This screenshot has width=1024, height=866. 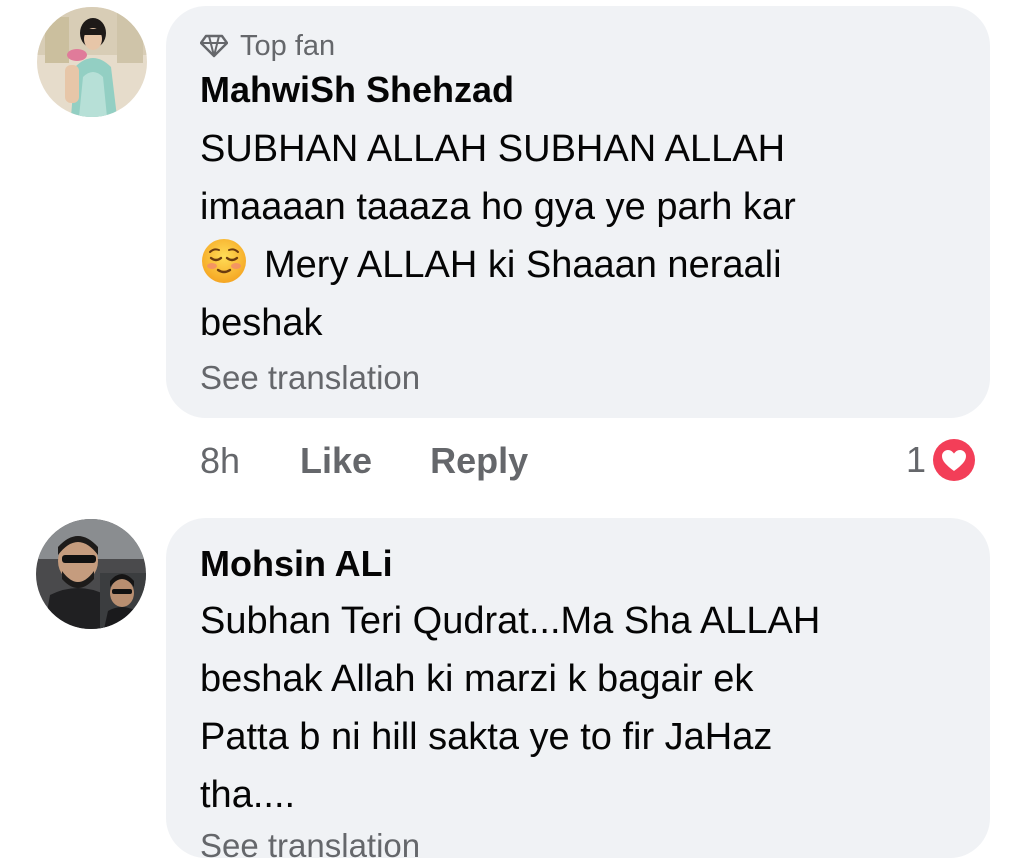 What do you see at coordinates (296, 564) in the screenshot?
I see `comment-author: Mohsin ALi` at bounding box center [296, 564].